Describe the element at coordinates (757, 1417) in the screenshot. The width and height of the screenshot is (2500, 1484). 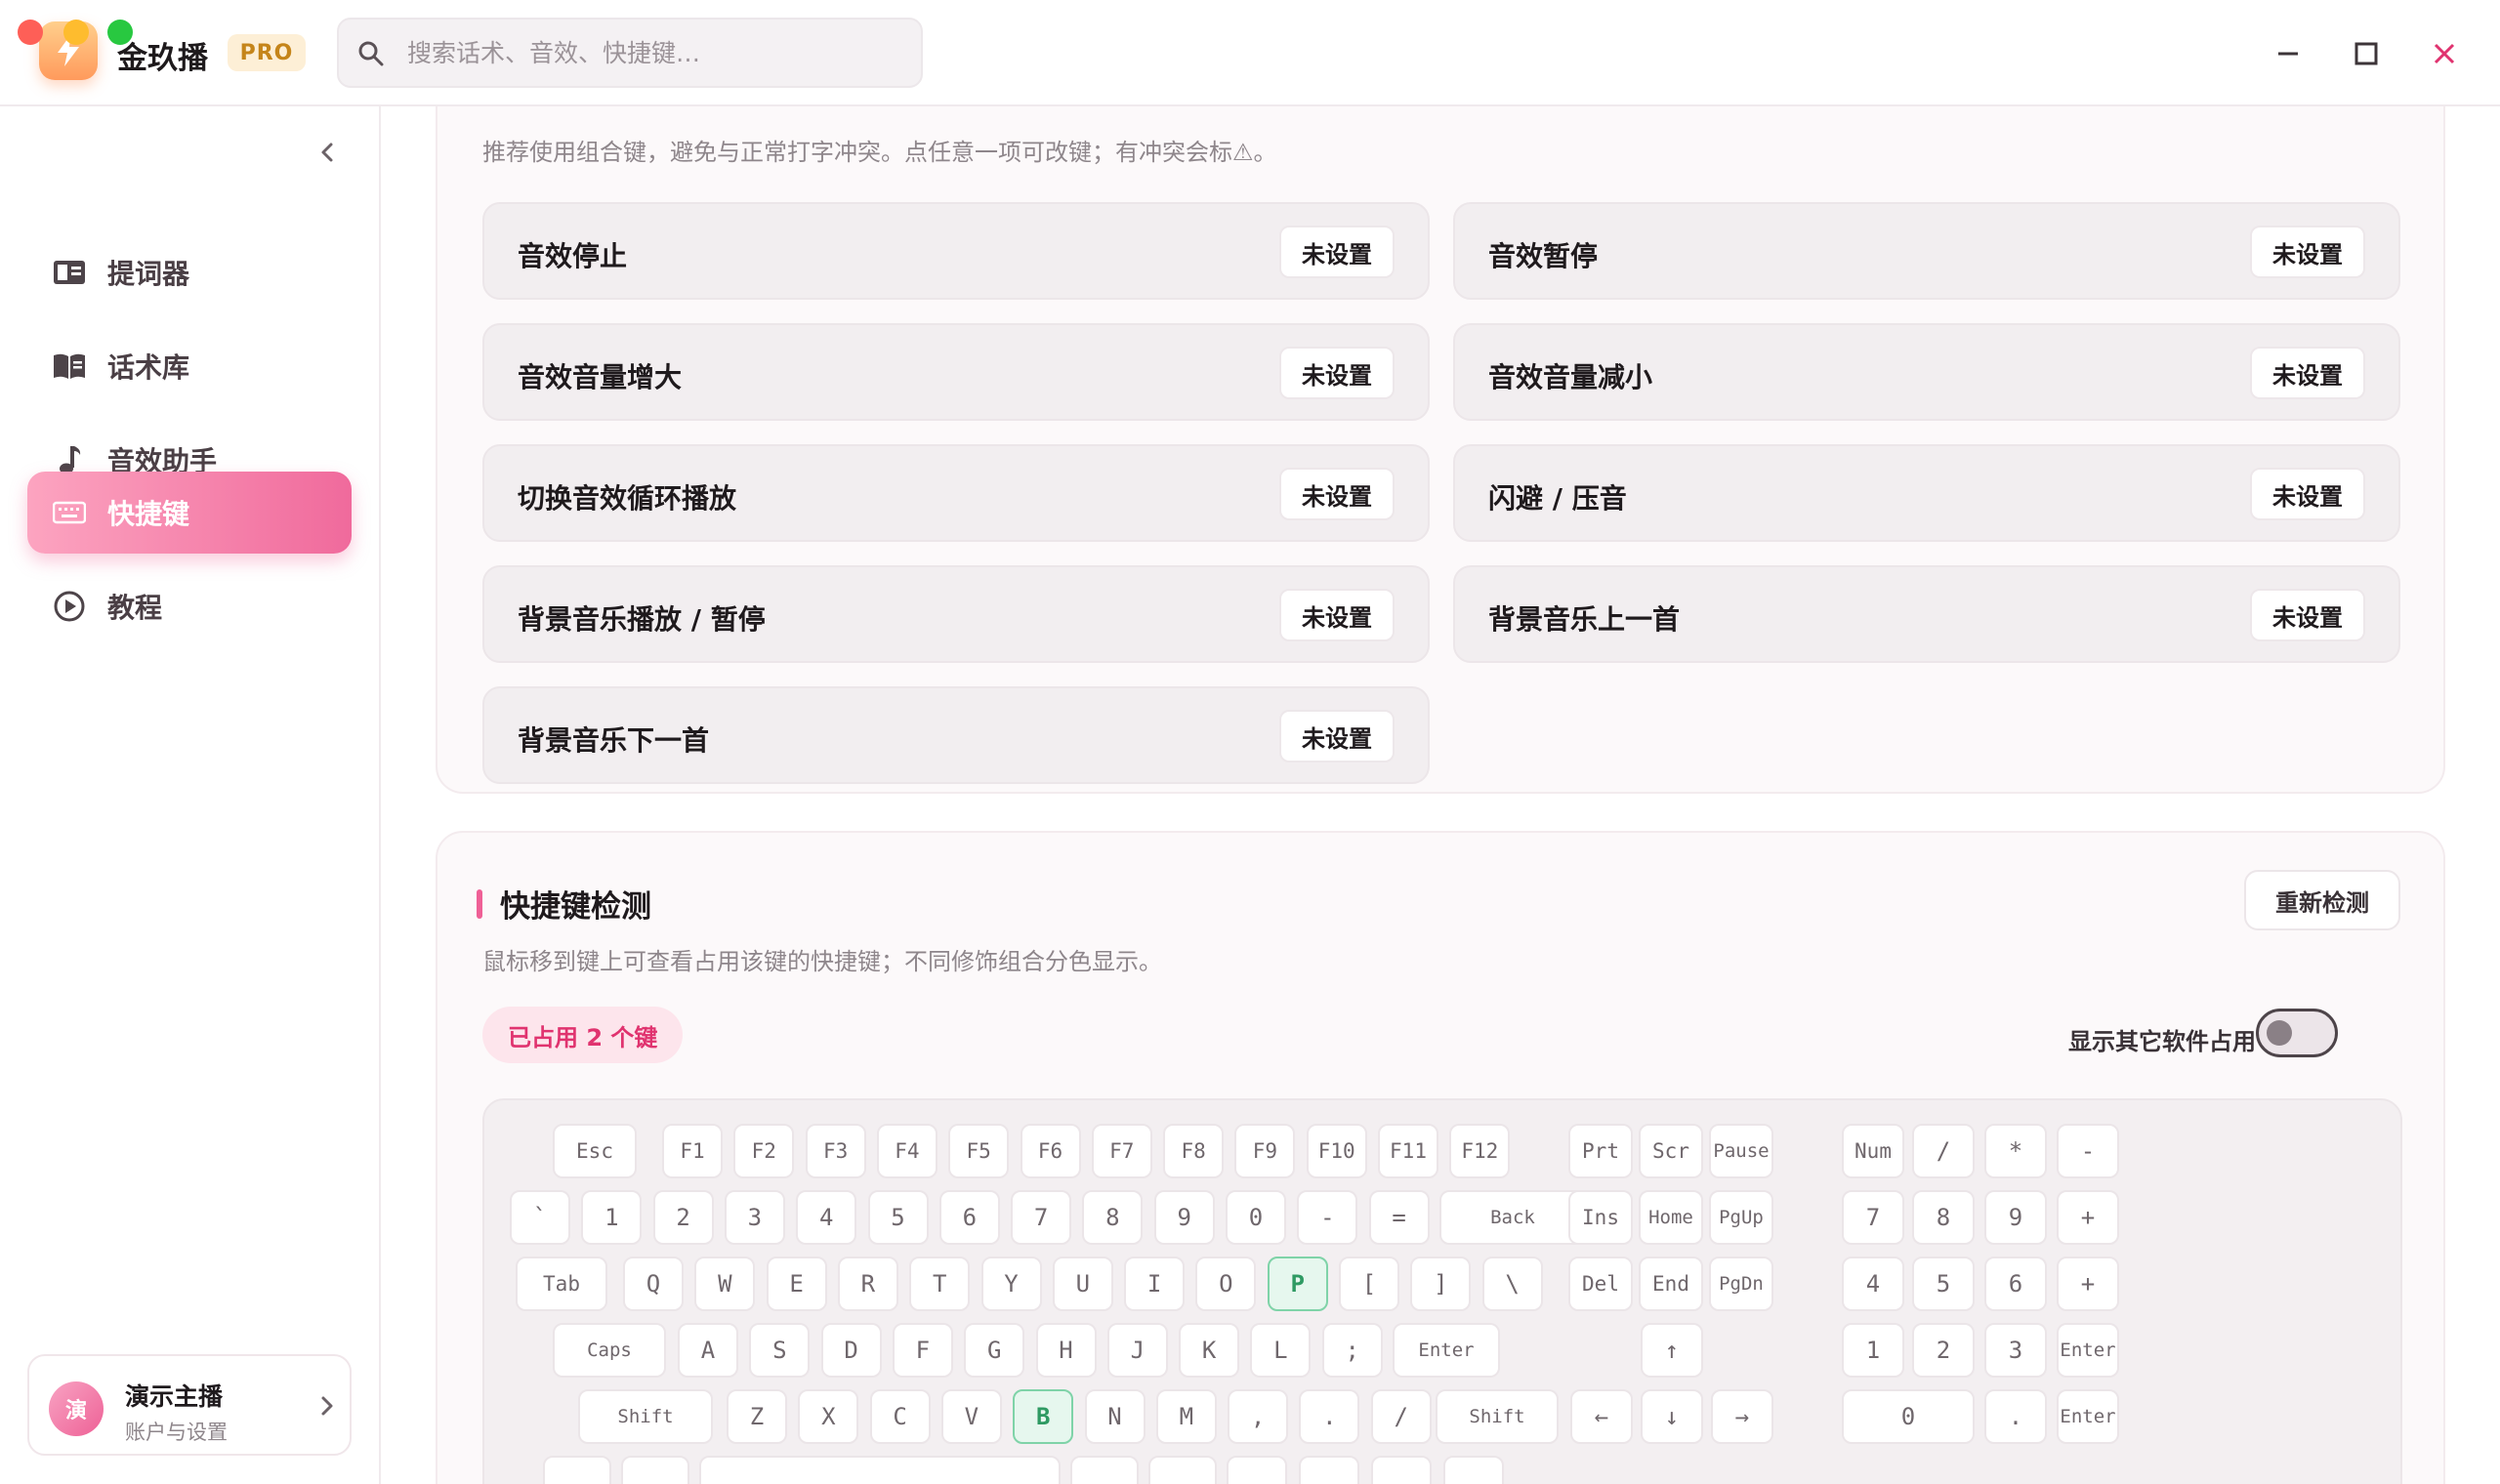
I see `key-z: Z` at that location.